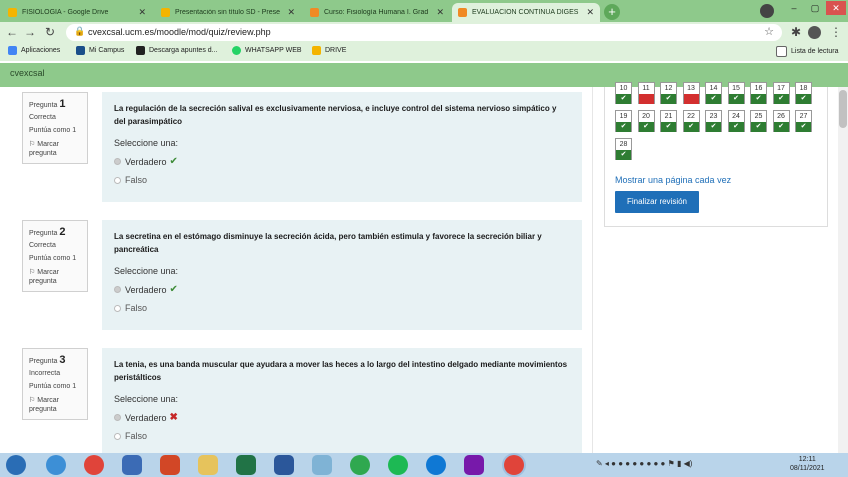  I want to click on menu-icon: ⋮, so click(836, 32).